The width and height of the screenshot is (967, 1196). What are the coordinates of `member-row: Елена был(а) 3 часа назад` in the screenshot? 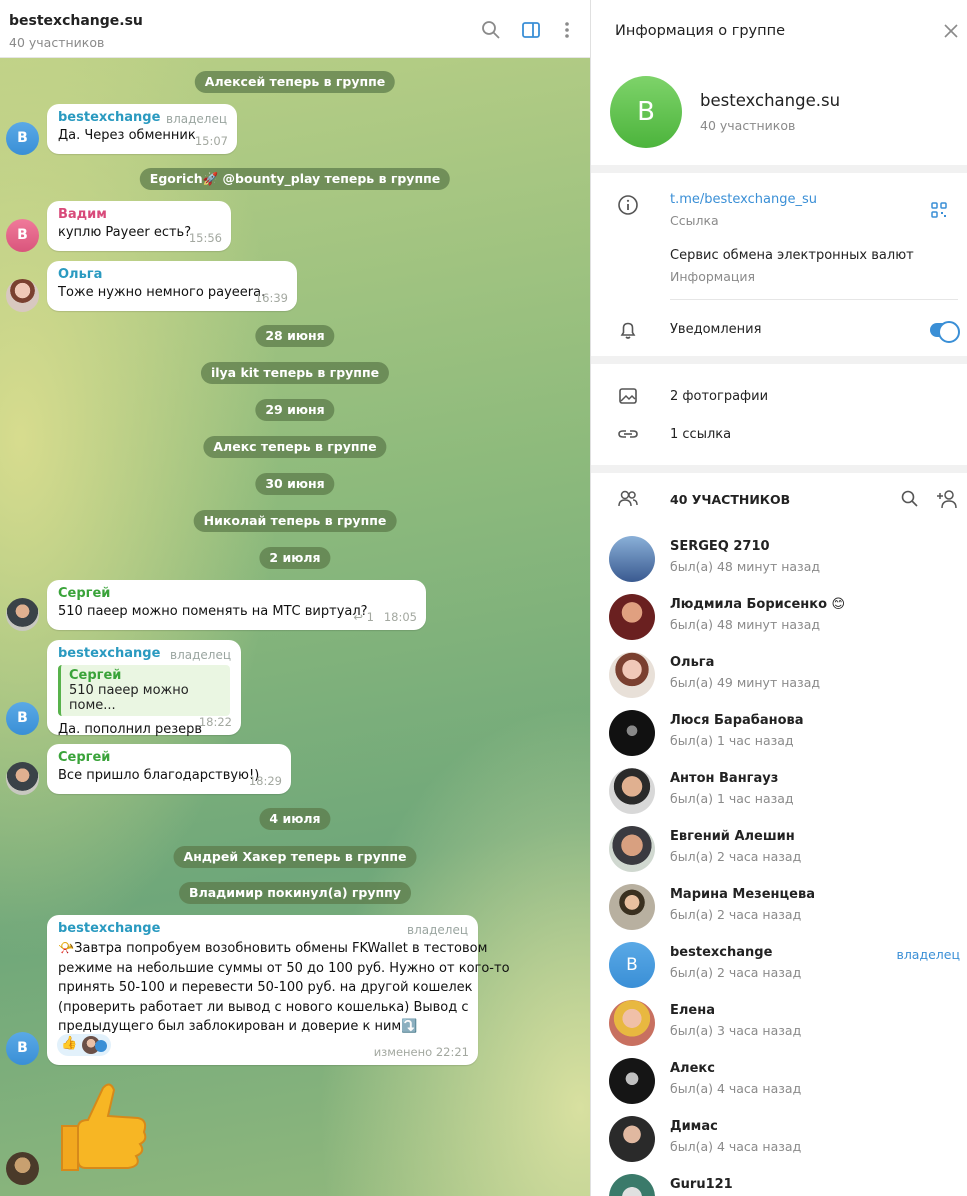 It's located at (779, 1026).